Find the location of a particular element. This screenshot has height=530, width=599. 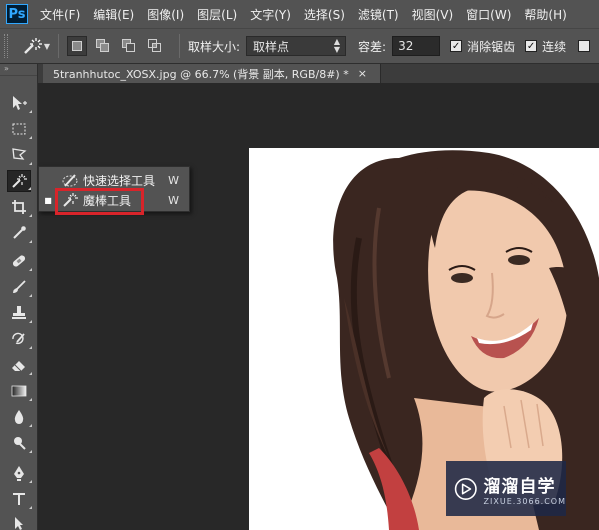

tools-panel: » is located at coordinates (19, 297).